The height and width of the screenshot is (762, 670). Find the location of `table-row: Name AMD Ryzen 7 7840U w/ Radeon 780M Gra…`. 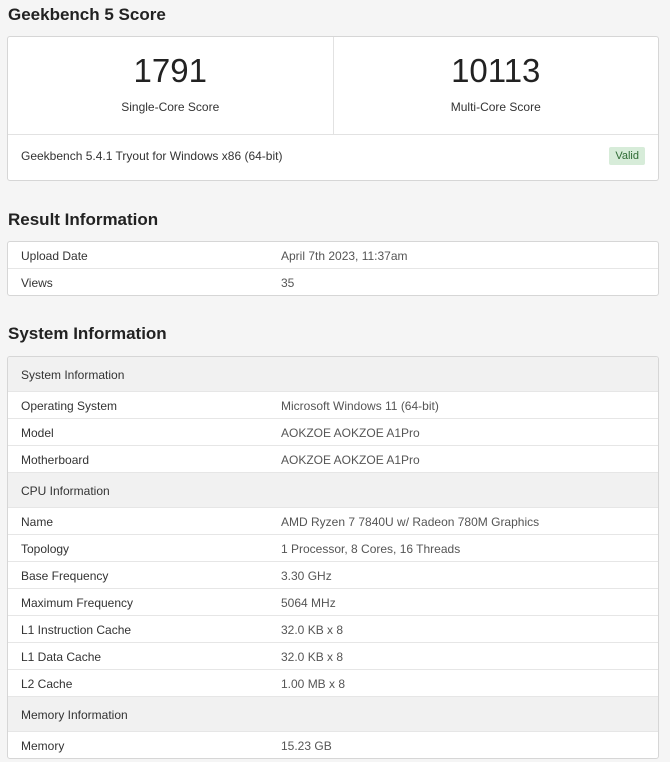

table-row: Name AMD Ryzen 7 7840U w/ Radeon 780M Gra… is located at coordinates (333, 520).